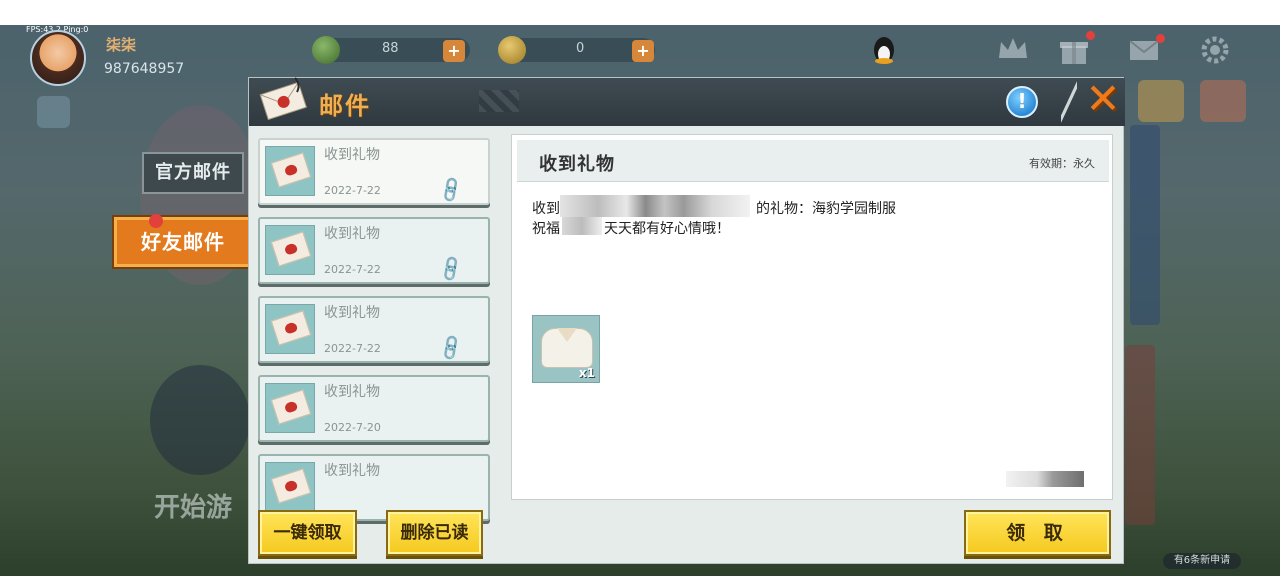  I want to click on envelope-title-icon, so click(283, 98).